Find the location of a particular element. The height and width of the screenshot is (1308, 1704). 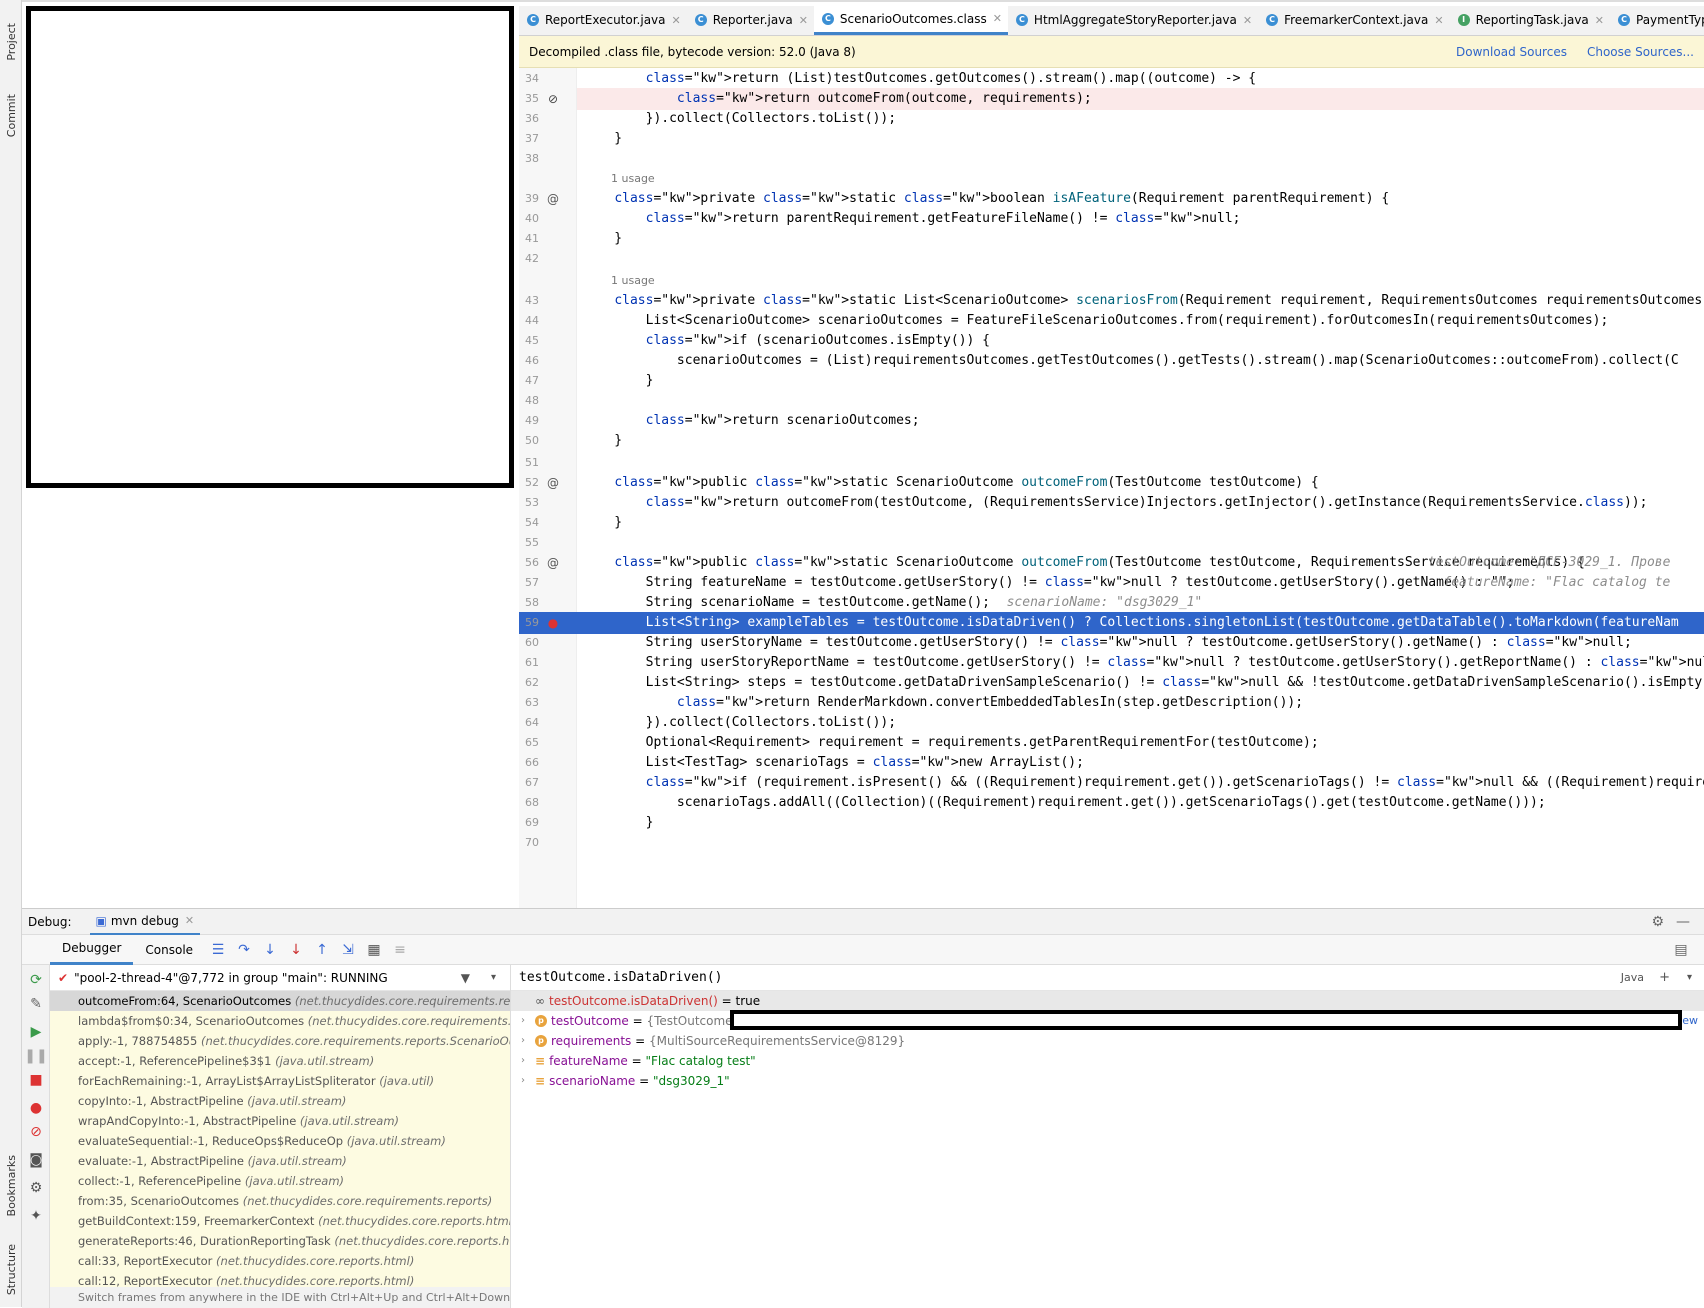

gutter-line: 54 is located at coordinates (548, 523).